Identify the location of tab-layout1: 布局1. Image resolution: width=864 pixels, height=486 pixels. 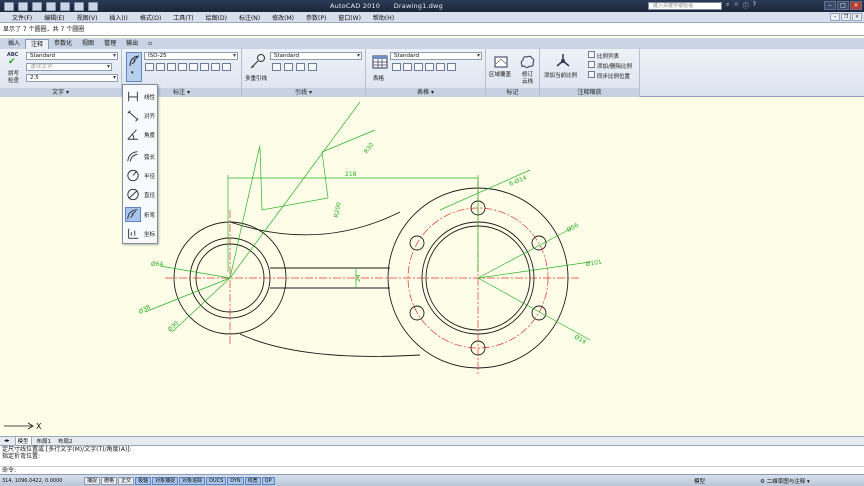
(44, 441).